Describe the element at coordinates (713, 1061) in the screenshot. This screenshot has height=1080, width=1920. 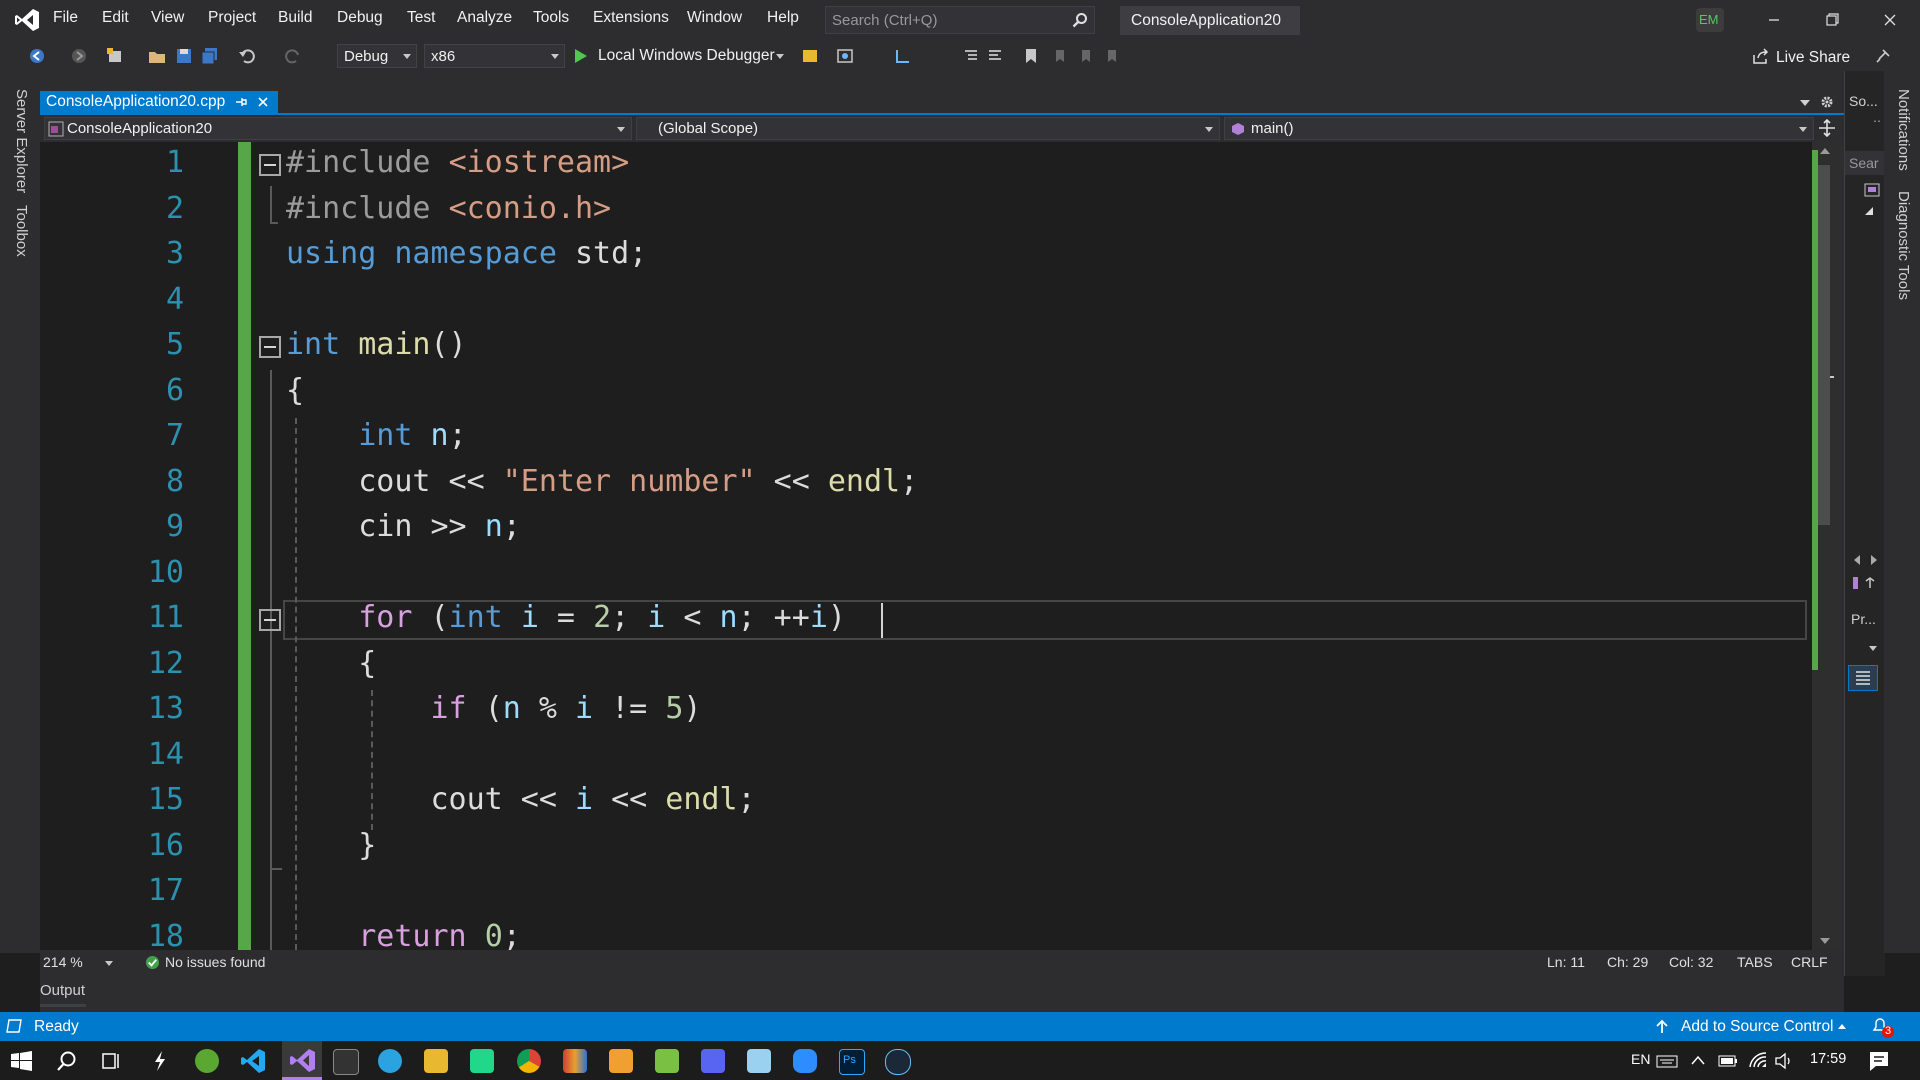
I see `discord-icon` at that location.